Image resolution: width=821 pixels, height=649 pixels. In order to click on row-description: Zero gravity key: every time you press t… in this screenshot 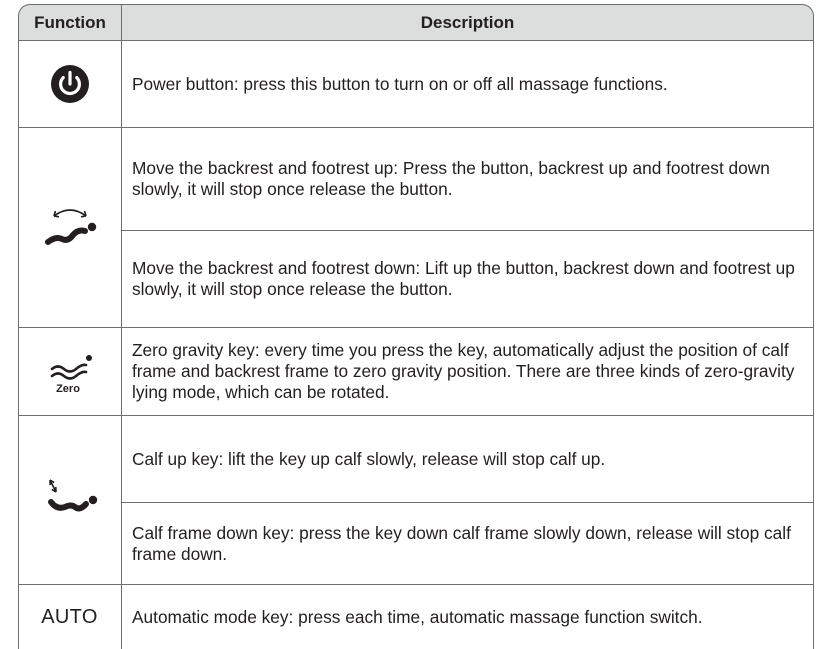, I will do `click(463, 371)`.